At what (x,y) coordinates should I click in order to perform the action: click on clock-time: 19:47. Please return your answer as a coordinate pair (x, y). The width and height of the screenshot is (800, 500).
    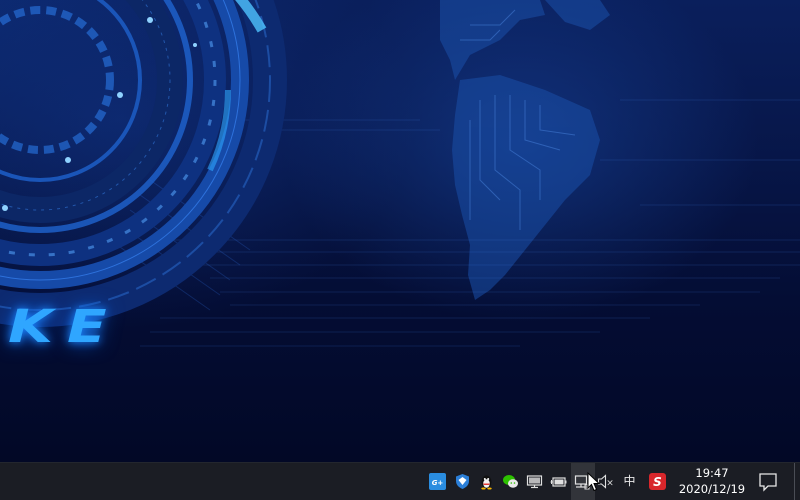
    Looking at the image, I should click on (712, 473).